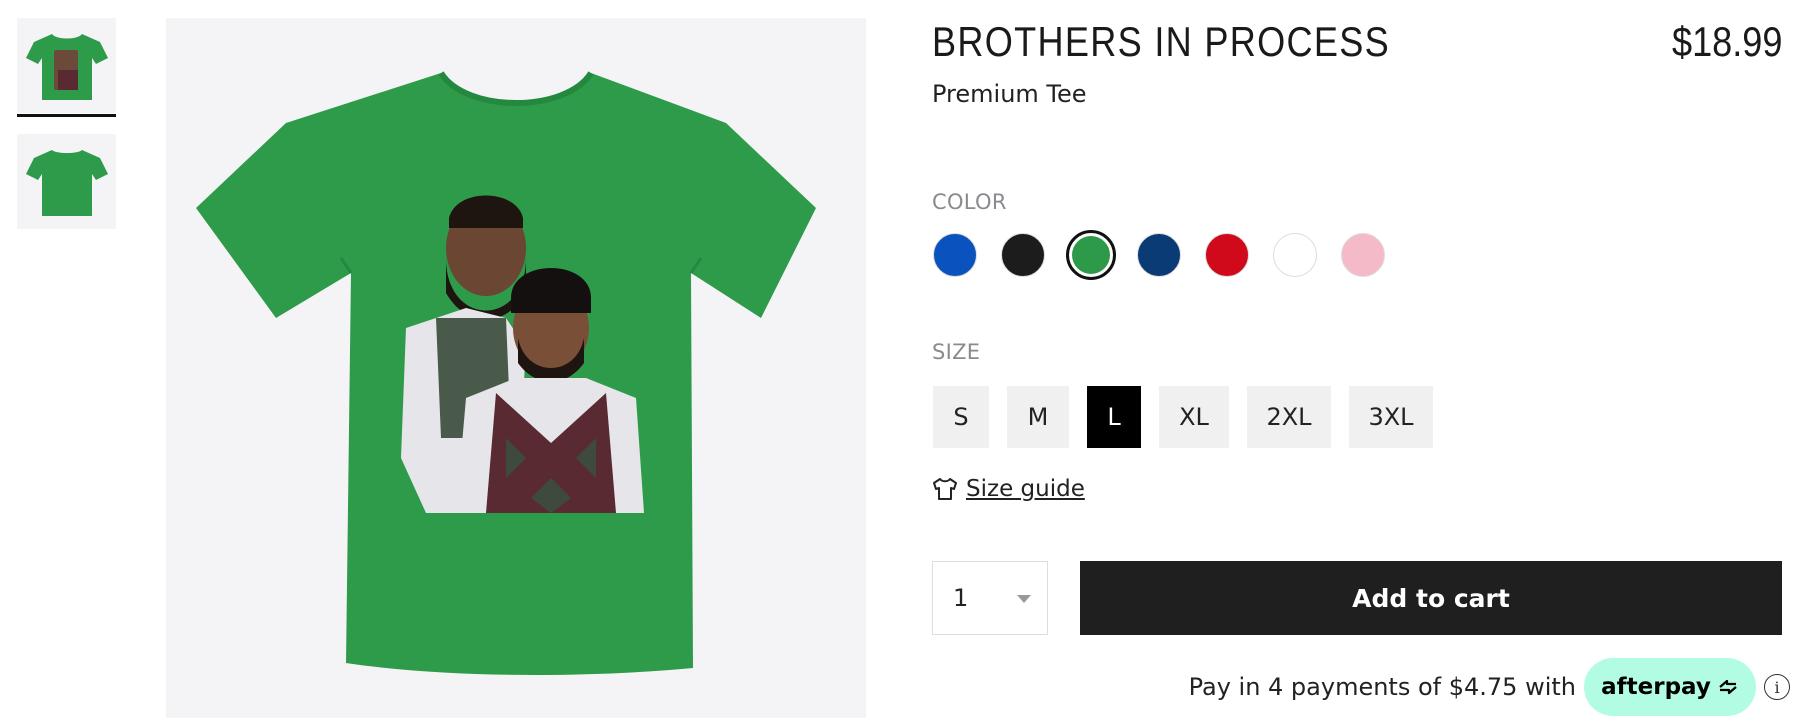 This screenshot has width=1807, height=728. I want to click on size-option-l: L, so click(1114, 417).